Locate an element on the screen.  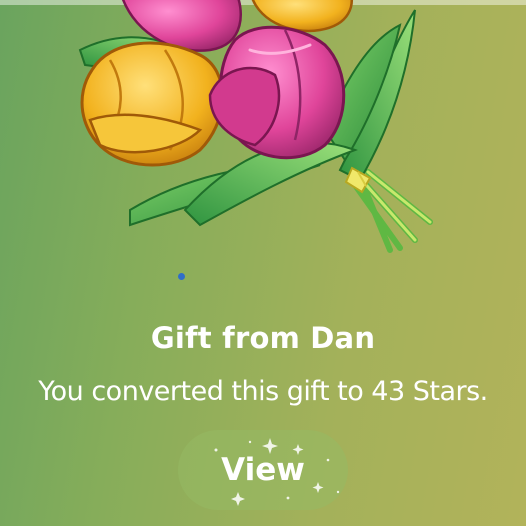
view-button: View is located at coordinates (263, 470).